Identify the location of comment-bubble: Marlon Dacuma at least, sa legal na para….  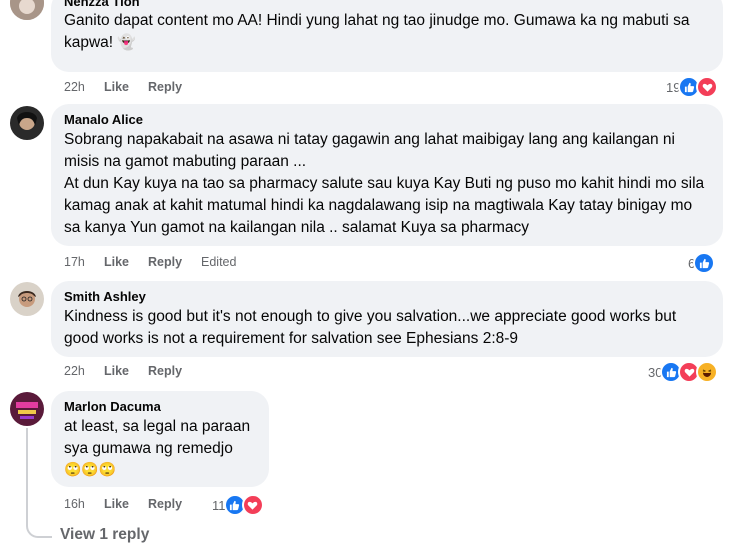
(160, 439).